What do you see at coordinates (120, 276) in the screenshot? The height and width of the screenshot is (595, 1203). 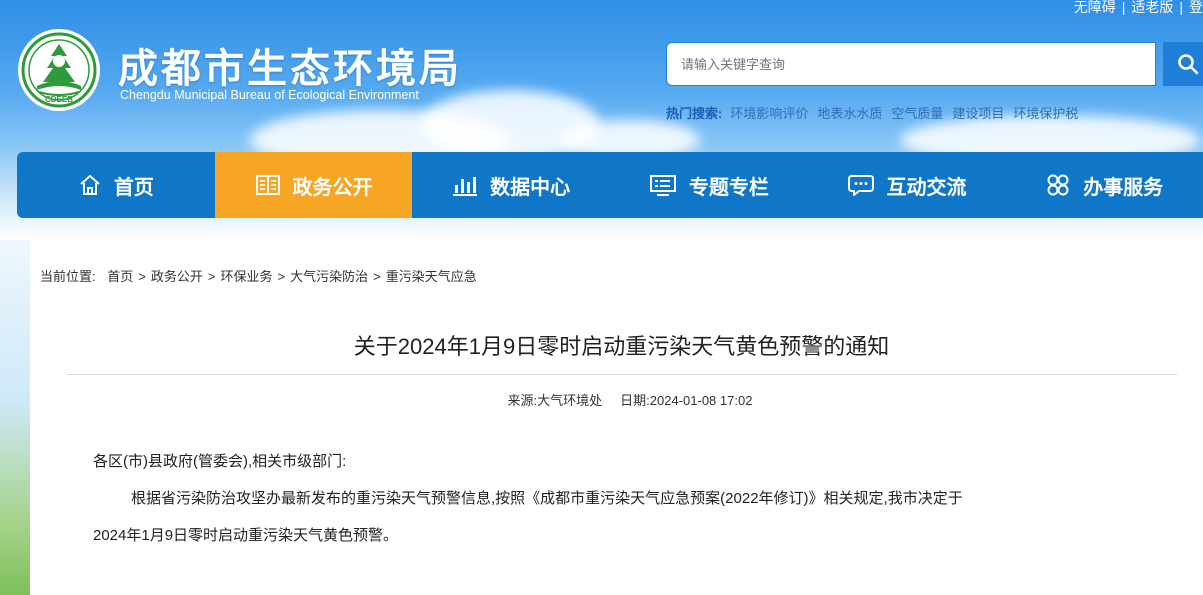 I see `breadcrumb-item: 首页` at bounding box center [120, 276].